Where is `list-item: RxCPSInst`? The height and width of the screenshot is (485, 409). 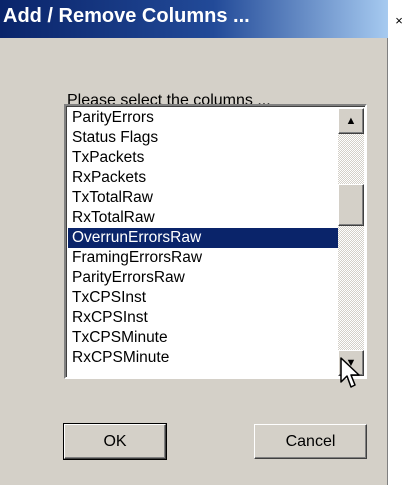
list-item: RxCPSInst is located at coordinates (203, 318).